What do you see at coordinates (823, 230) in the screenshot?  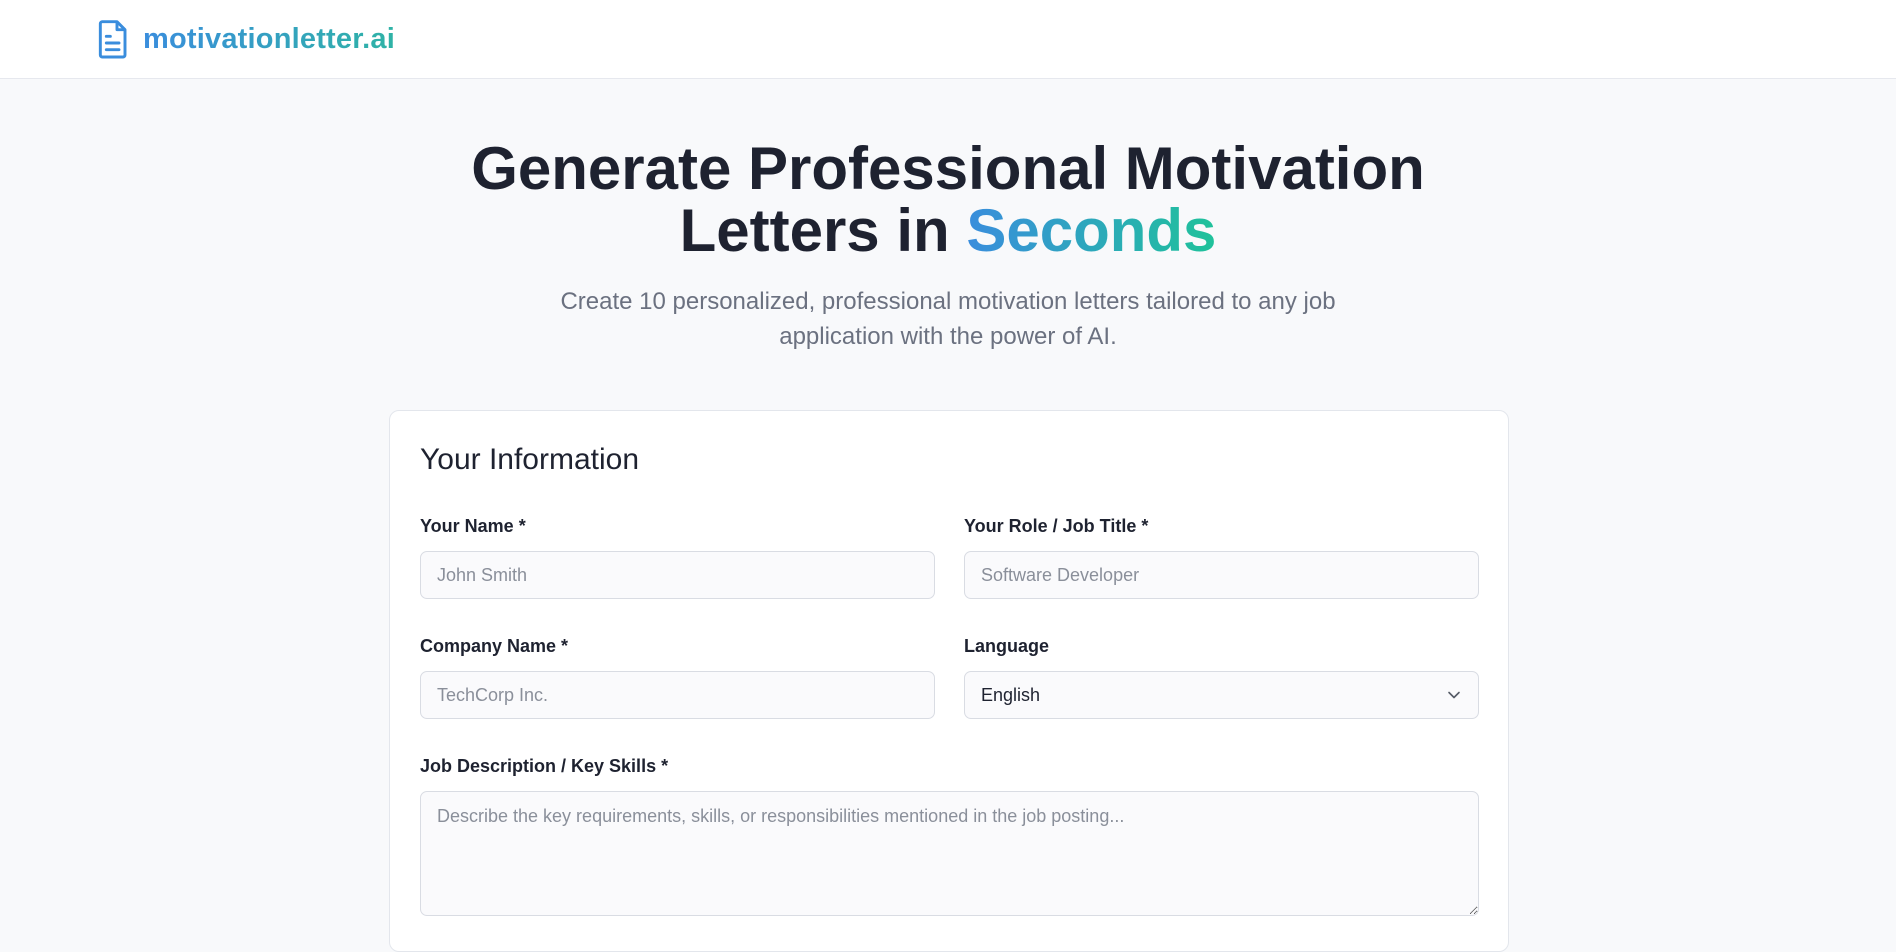 I see `hero-title-line2: Letters in` at bounding box center [823, 230].